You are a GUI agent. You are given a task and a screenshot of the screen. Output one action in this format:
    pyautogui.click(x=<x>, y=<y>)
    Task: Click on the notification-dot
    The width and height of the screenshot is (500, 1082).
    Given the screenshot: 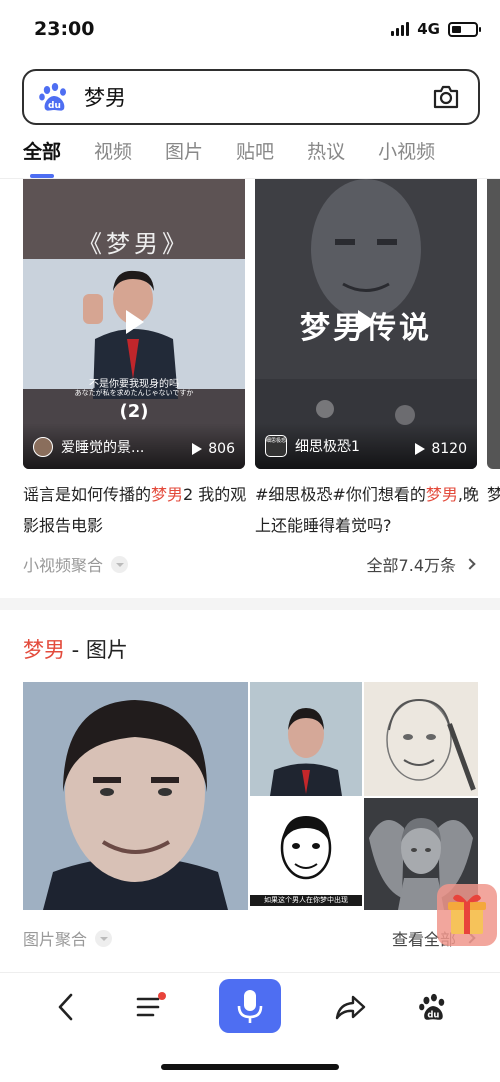 What is the action you would take?
    pyautogui.click(x=162, y=996)
    